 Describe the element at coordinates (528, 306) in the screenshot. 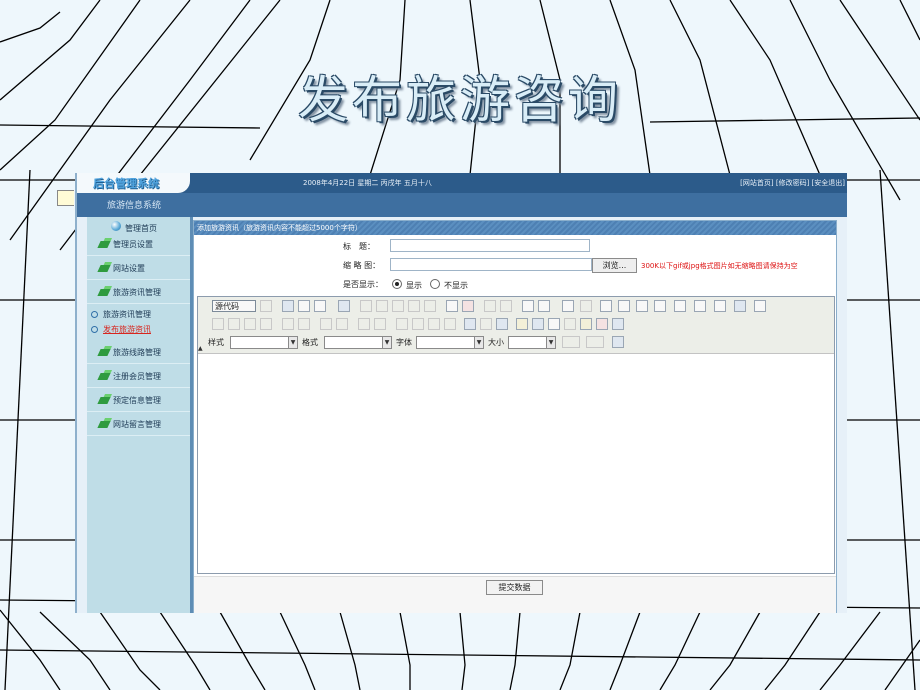

I see `find-icon` at that location.